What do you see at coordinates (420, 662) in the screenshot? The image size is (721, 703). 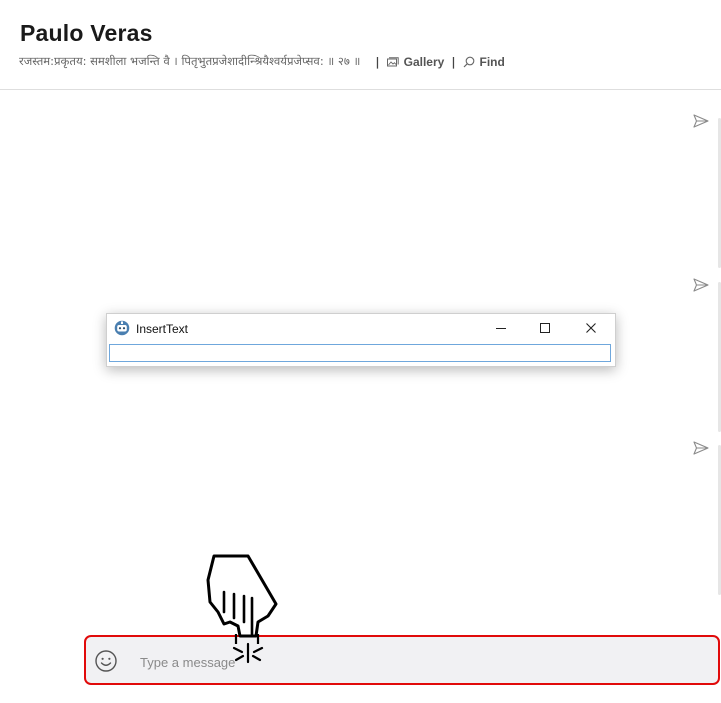 I see `message-input` at bounding box center [420, 662].